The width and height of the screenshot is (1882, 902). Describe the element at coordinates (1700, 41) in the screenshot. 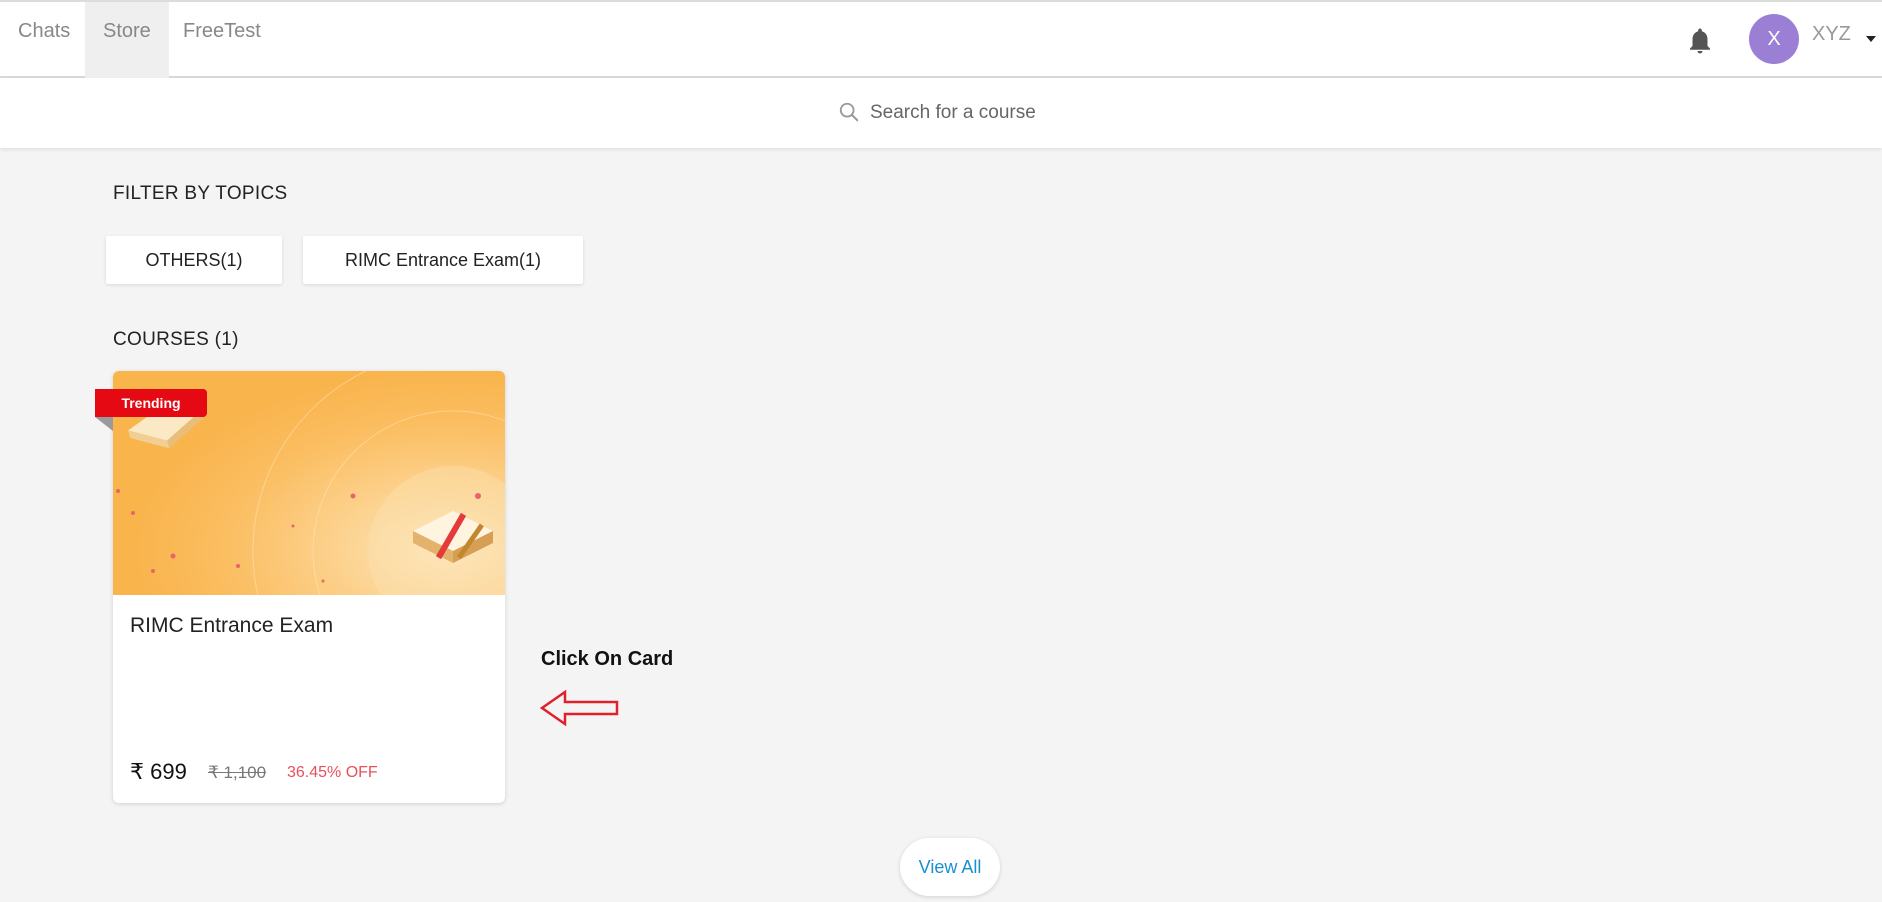

I see `notification-bell-icon` at that location.